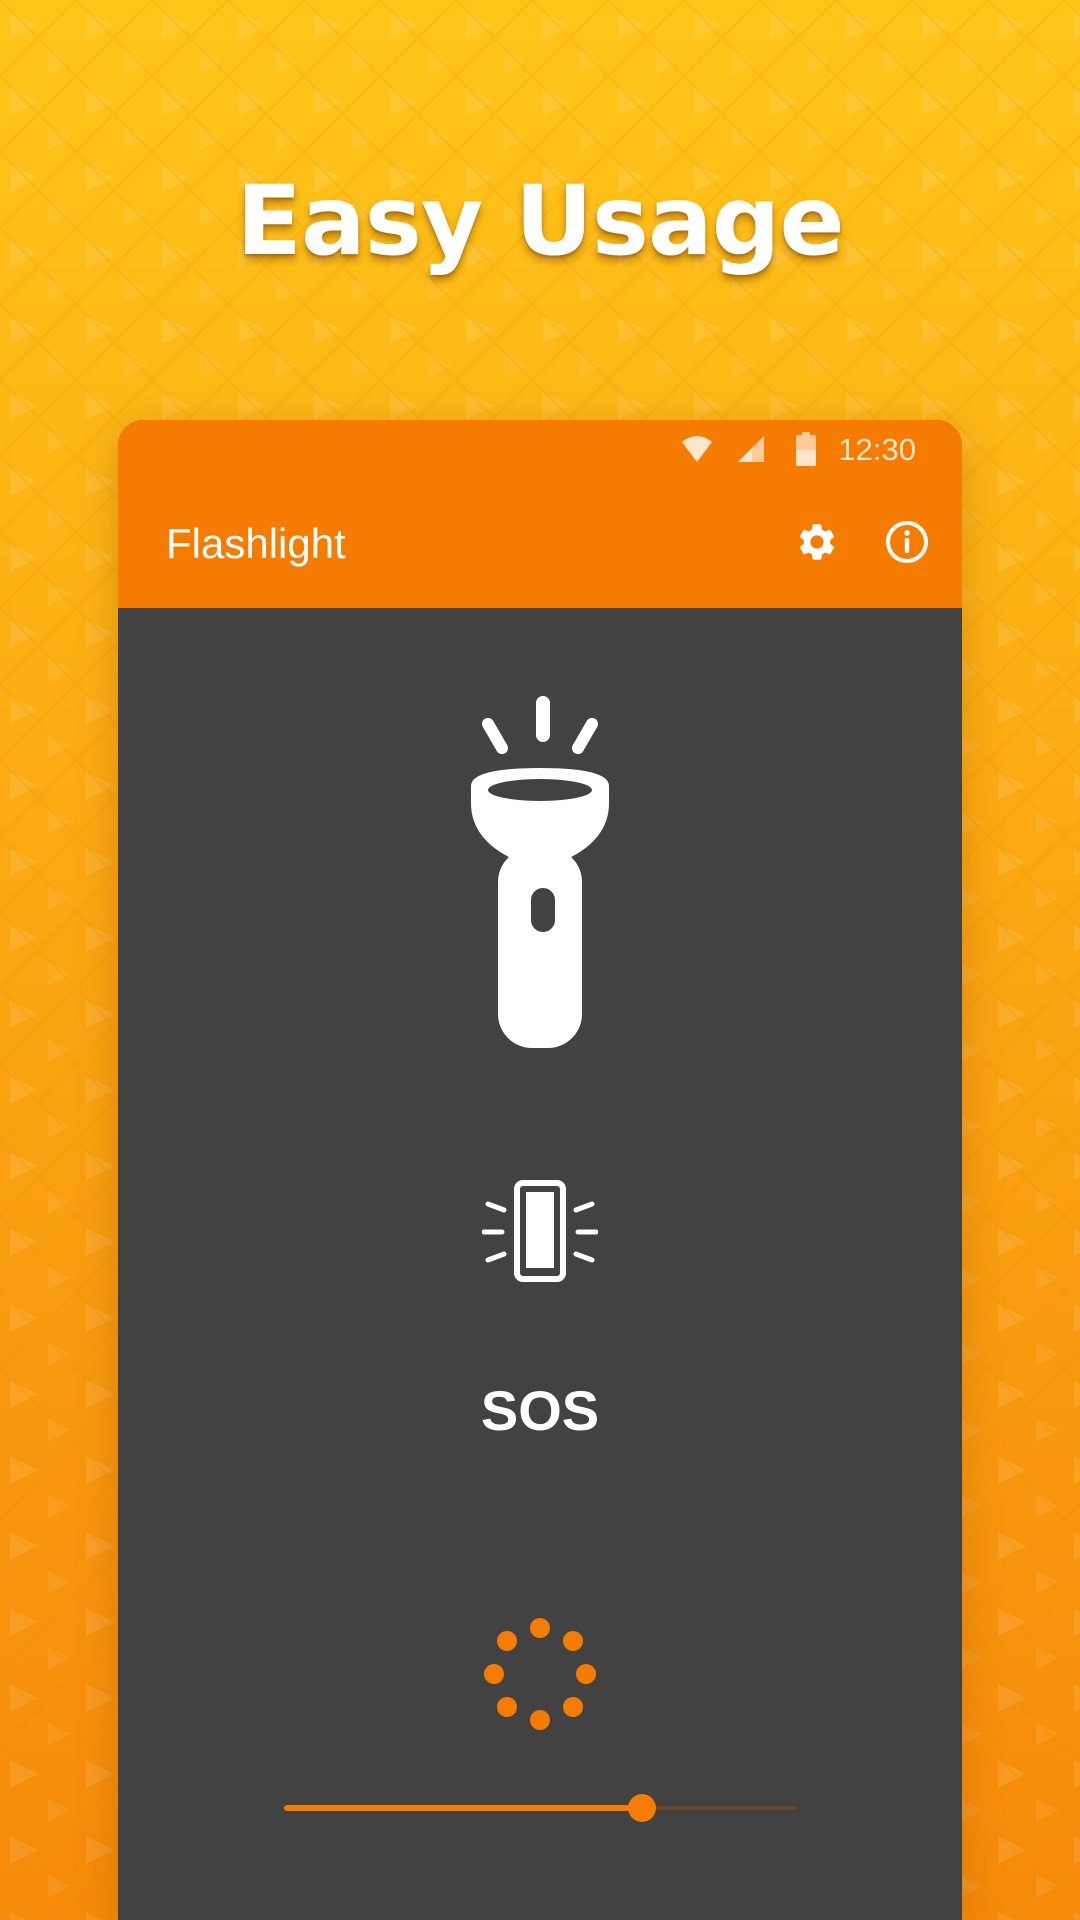 This screenshot has width=1080, height=1920. Describe the element at coordinates (540, 868) in the screenshot. I see `flashlight-icon` at that location.